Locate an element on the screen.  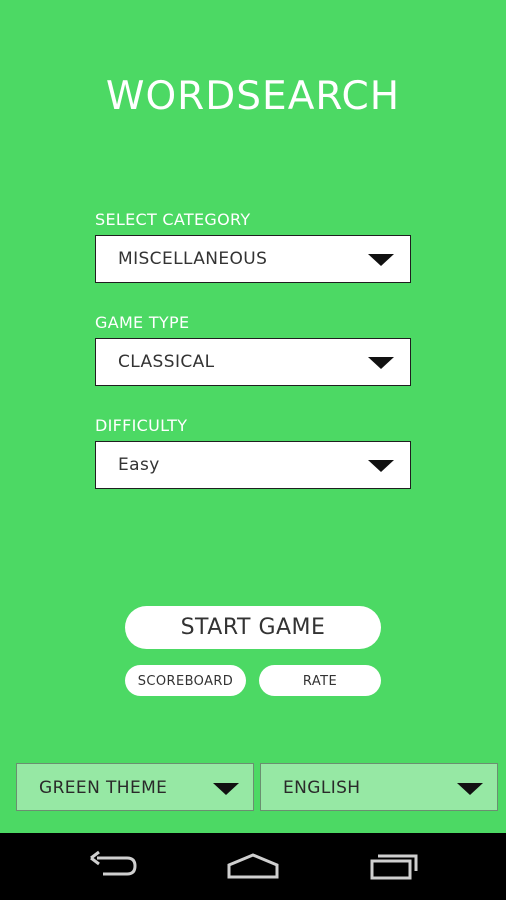
recent-apps-icon is located at coordinates (394, 867).